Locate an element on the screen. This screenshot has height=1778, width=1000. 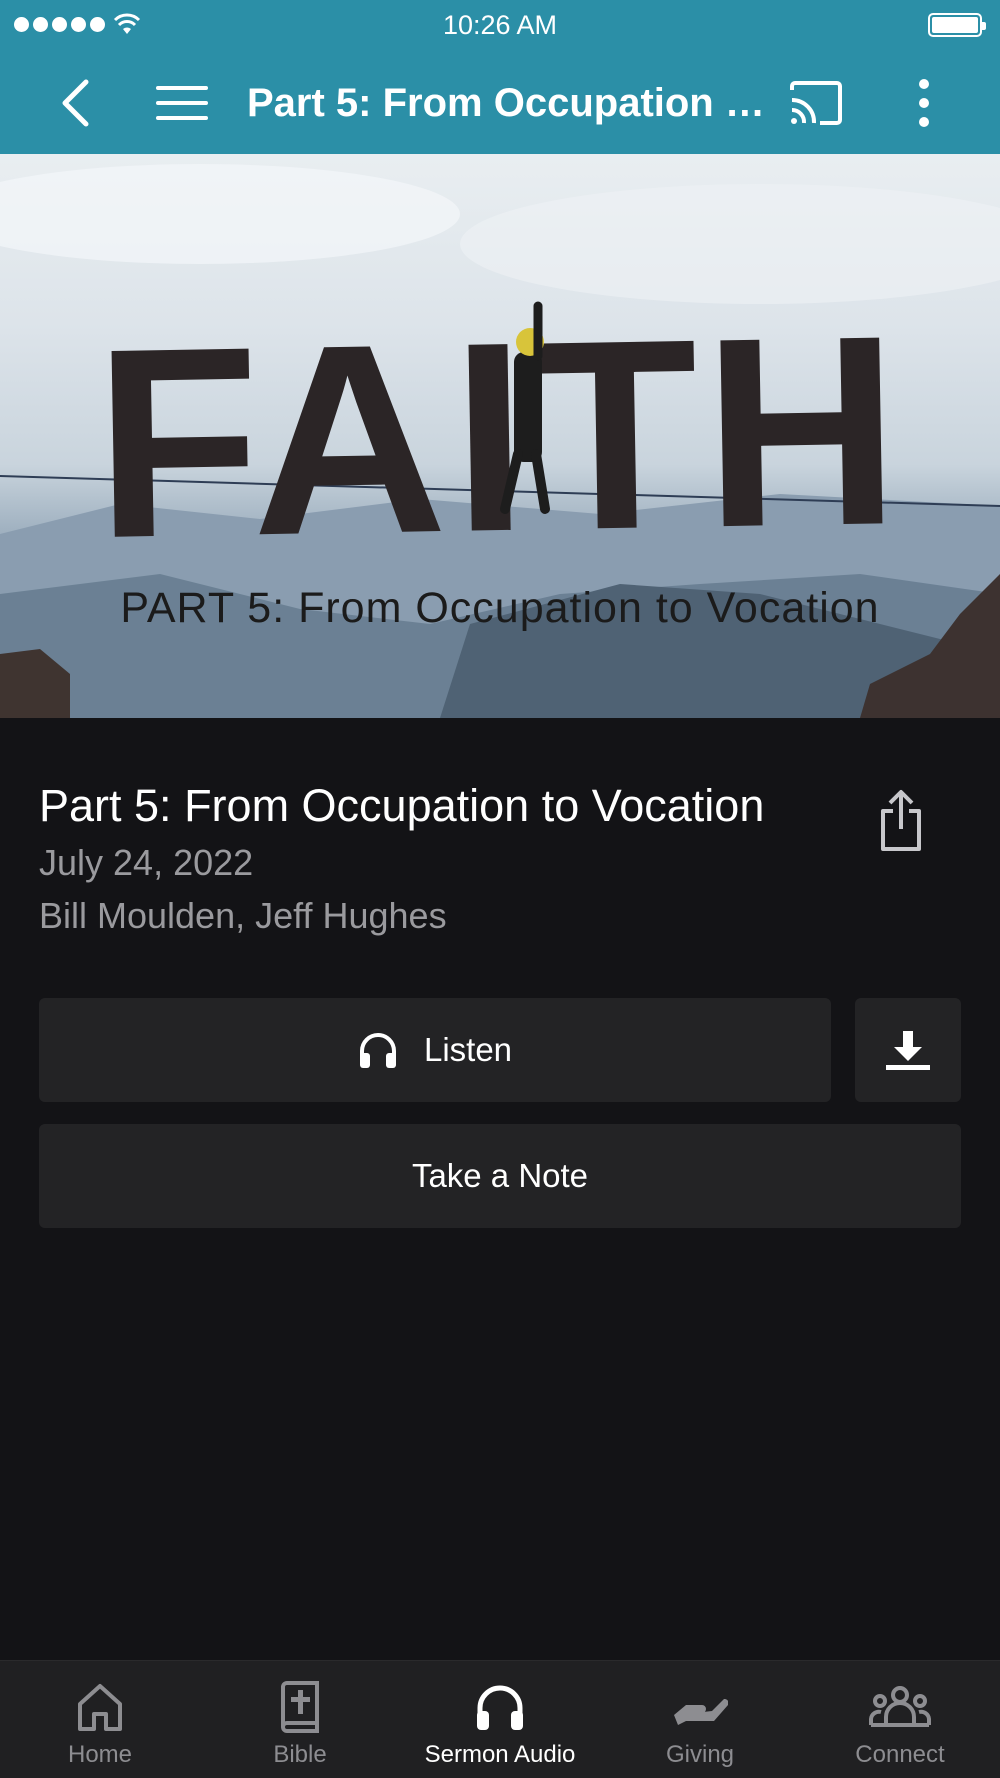
tab-giving: Giving is located at coordinates (700, 1719).